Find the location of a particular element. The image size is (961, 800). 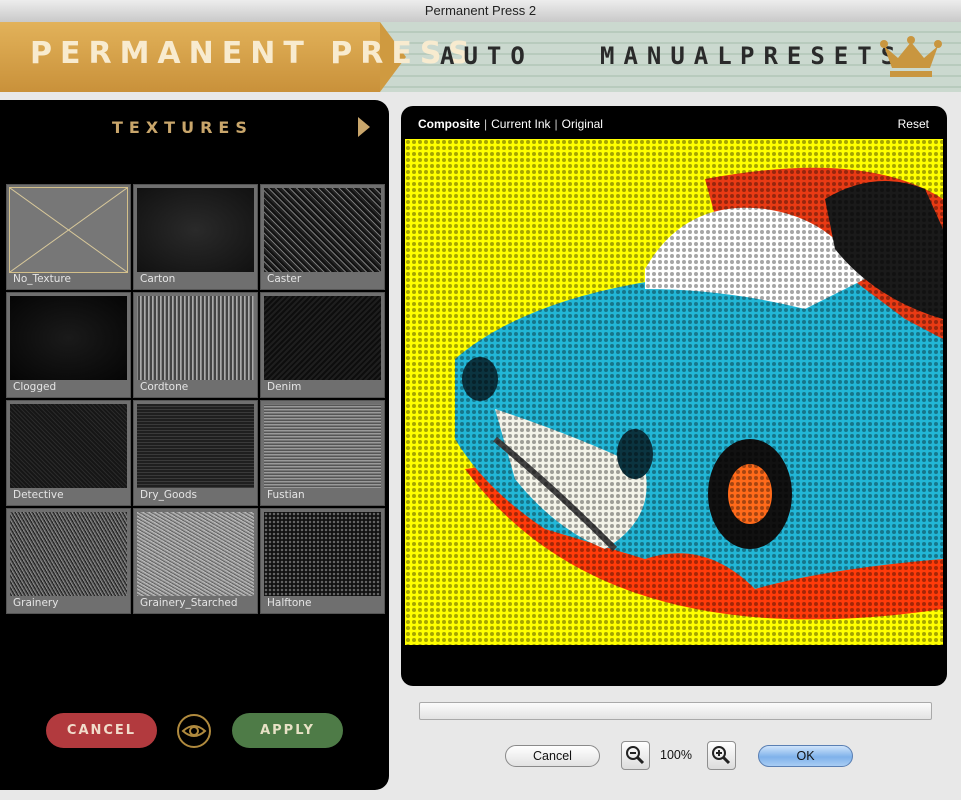

texture-tile-no-texture: No_Texture is located at coordinates (68, 237).